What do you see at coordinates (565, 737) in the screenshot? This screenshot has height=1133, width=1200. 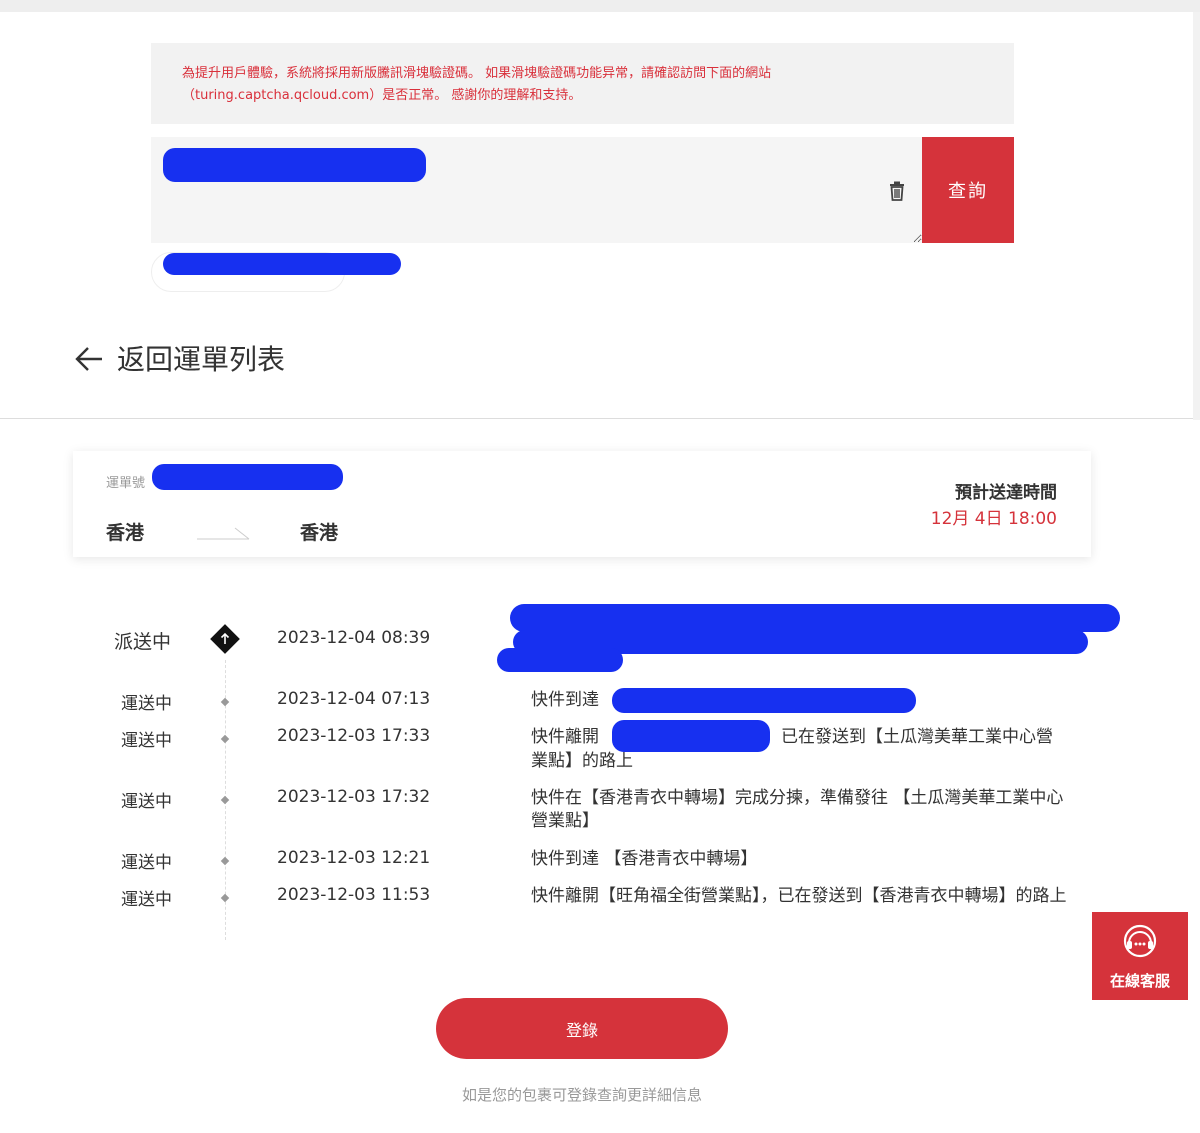 I see `timeline-desc: 快件離開` at bounding box center [565, 737].